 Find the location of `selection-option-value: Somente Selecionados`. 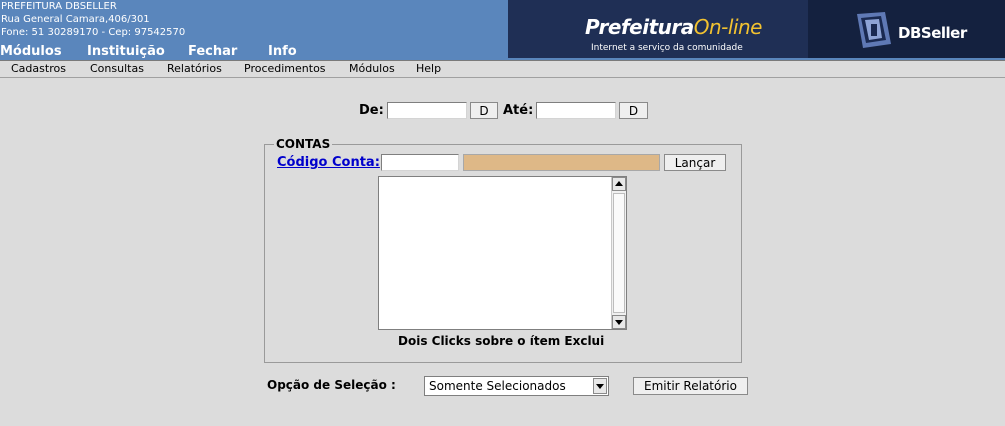

selection-option-value: Somente Selecionados is located at coordinates (497, 386).